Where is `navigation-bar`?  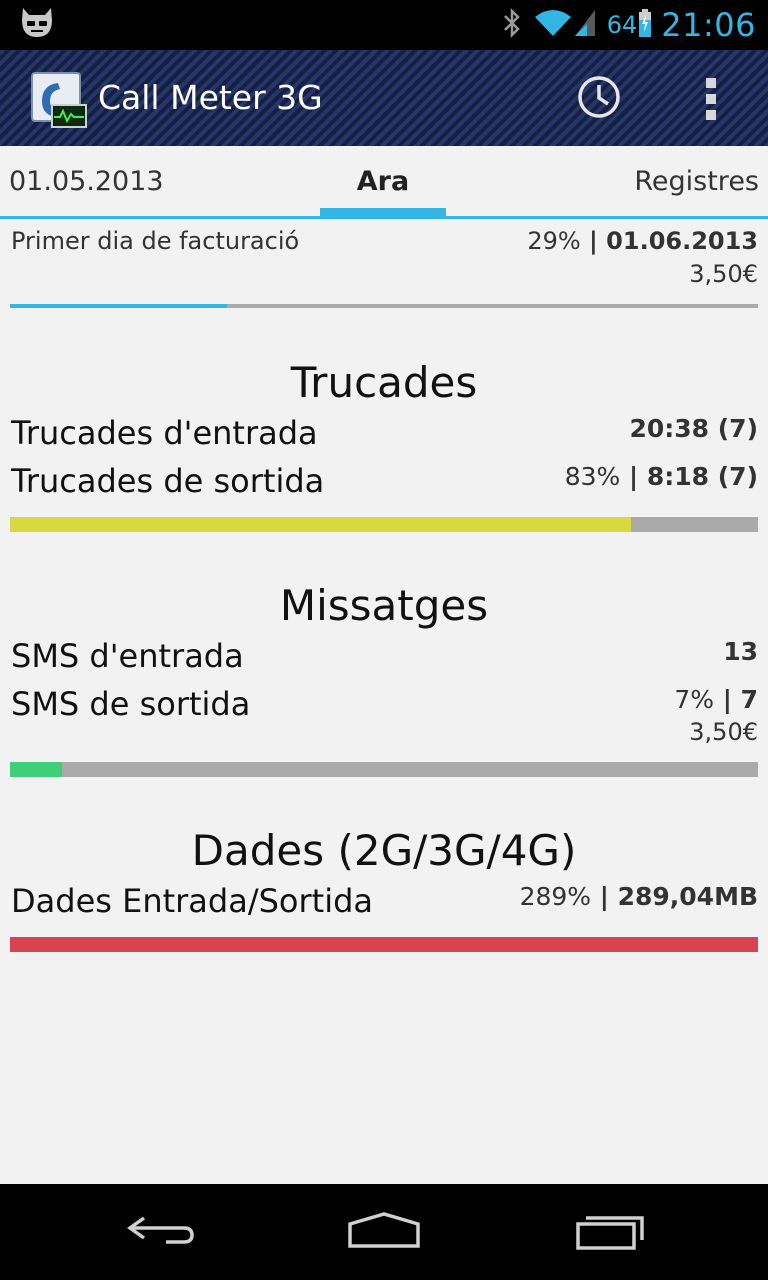 navigation-bar is located at coordinates (384, 1232).